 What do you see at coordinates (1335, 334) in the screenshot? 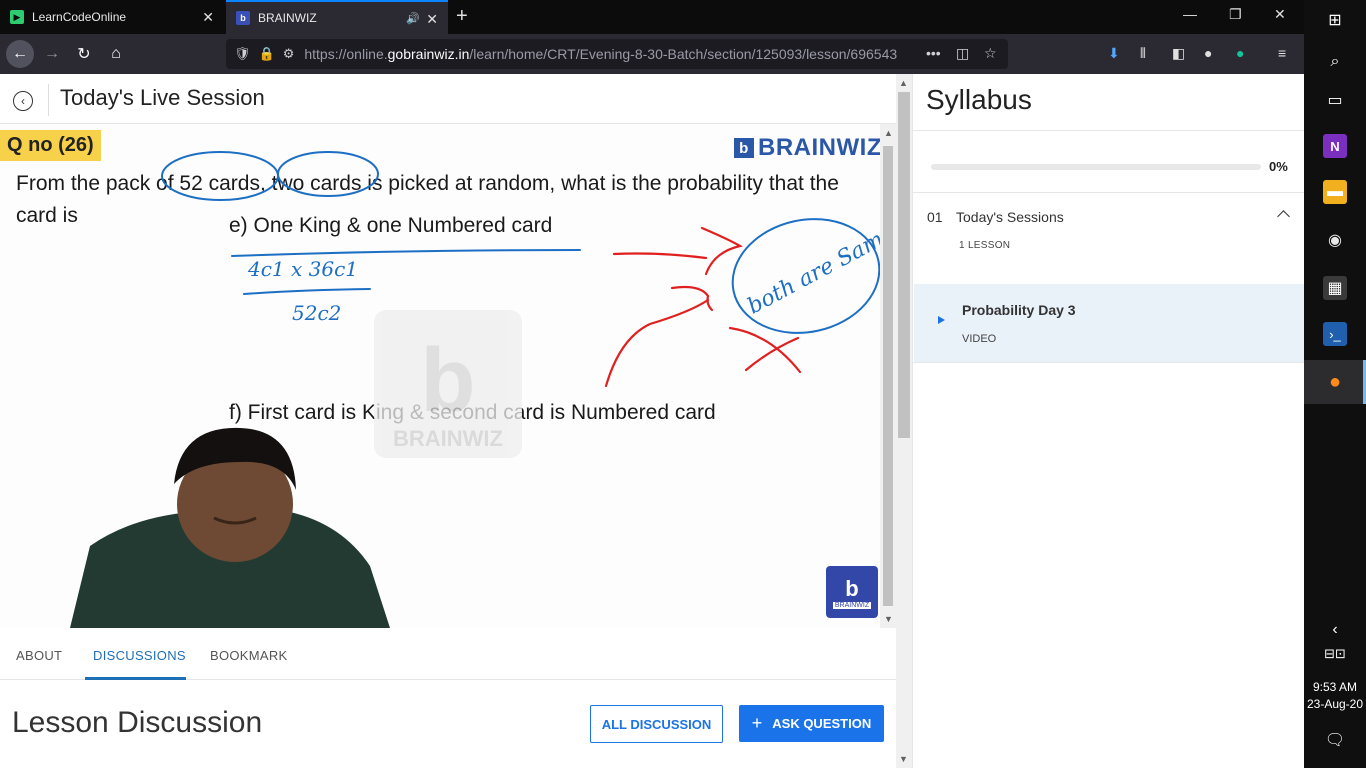
I see `powershell-icon: ›_` at bounding box center [1335, 334].